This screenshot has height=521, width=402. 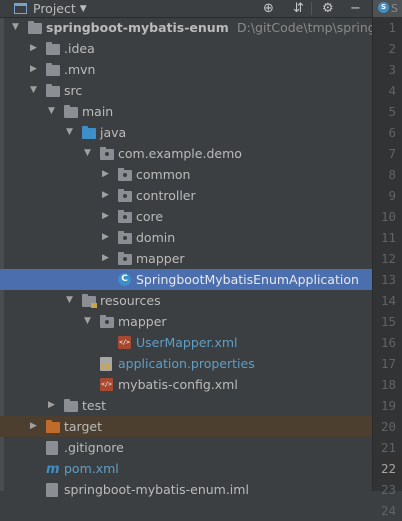 What do you see at coordinates (186, 216) in the screenshot?
I see `tree-row-core: ▶ core` at bounding box center [186, 216].